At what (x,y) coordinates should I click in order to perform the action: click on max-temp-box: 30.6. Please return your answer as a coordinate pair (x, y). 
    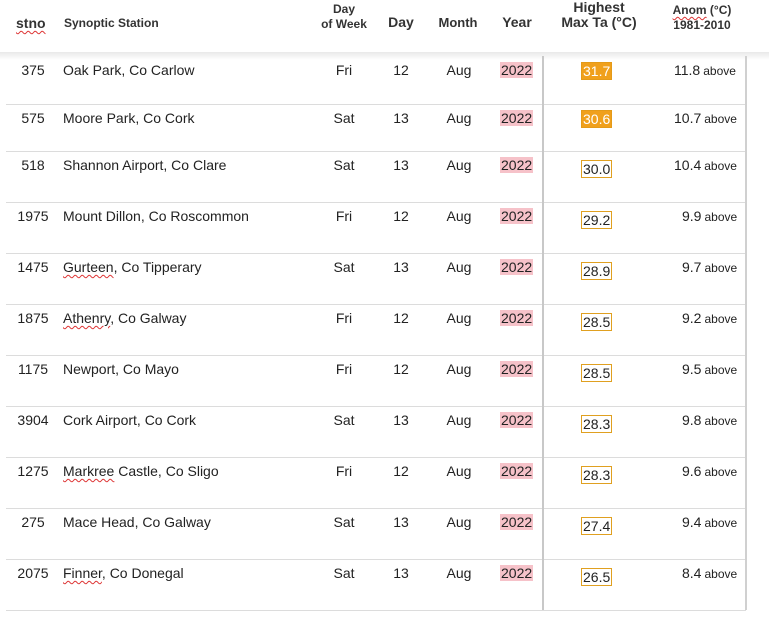
    Looking at the image, I should click on (597, 119).